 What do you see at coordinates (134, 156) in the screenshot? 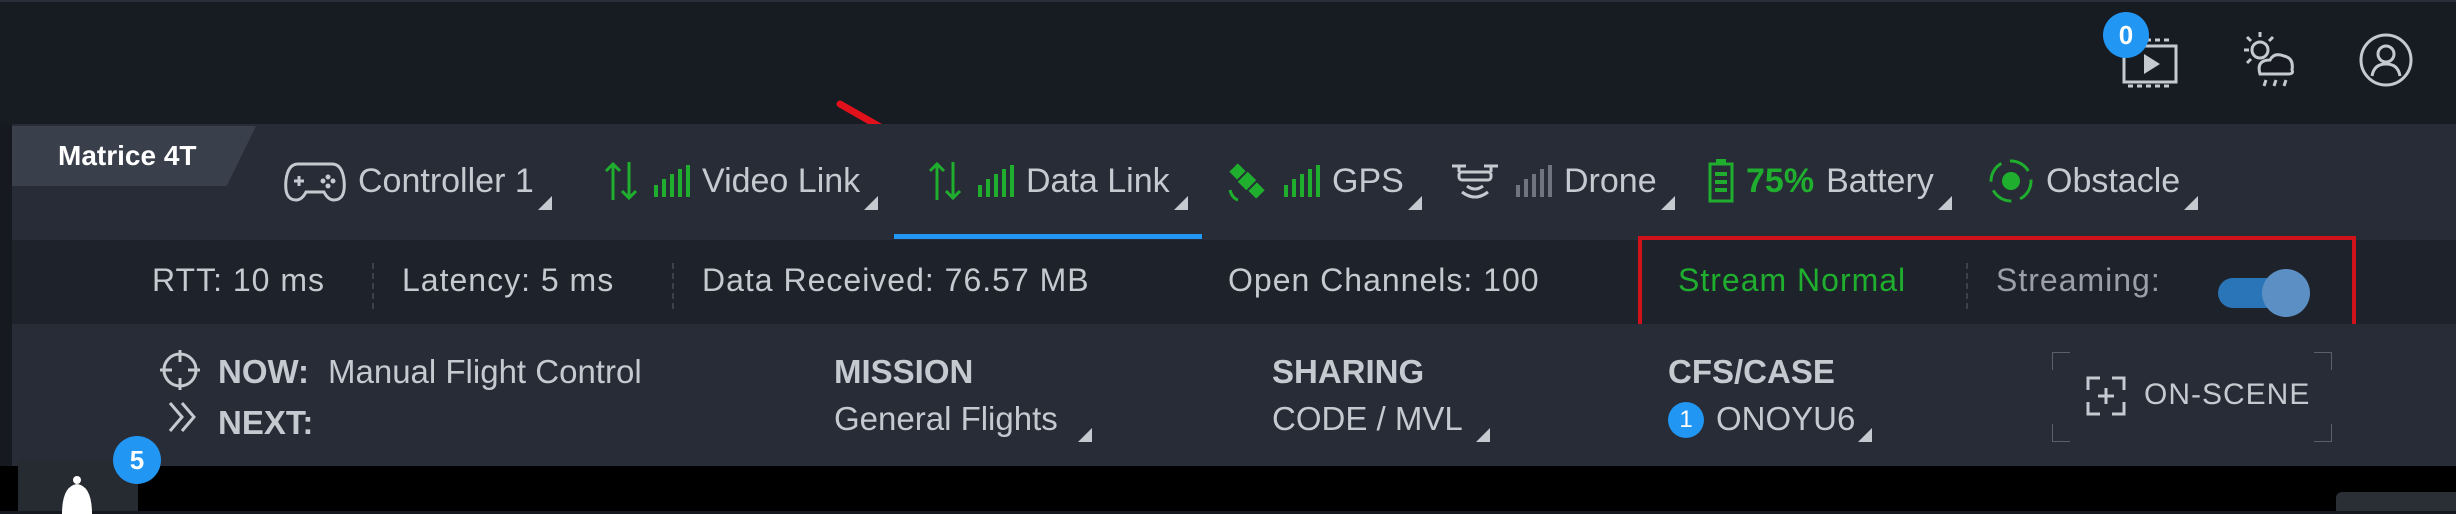
I see `aircraft-model-label: Matrice 4T` at bounding box center [134, 156].